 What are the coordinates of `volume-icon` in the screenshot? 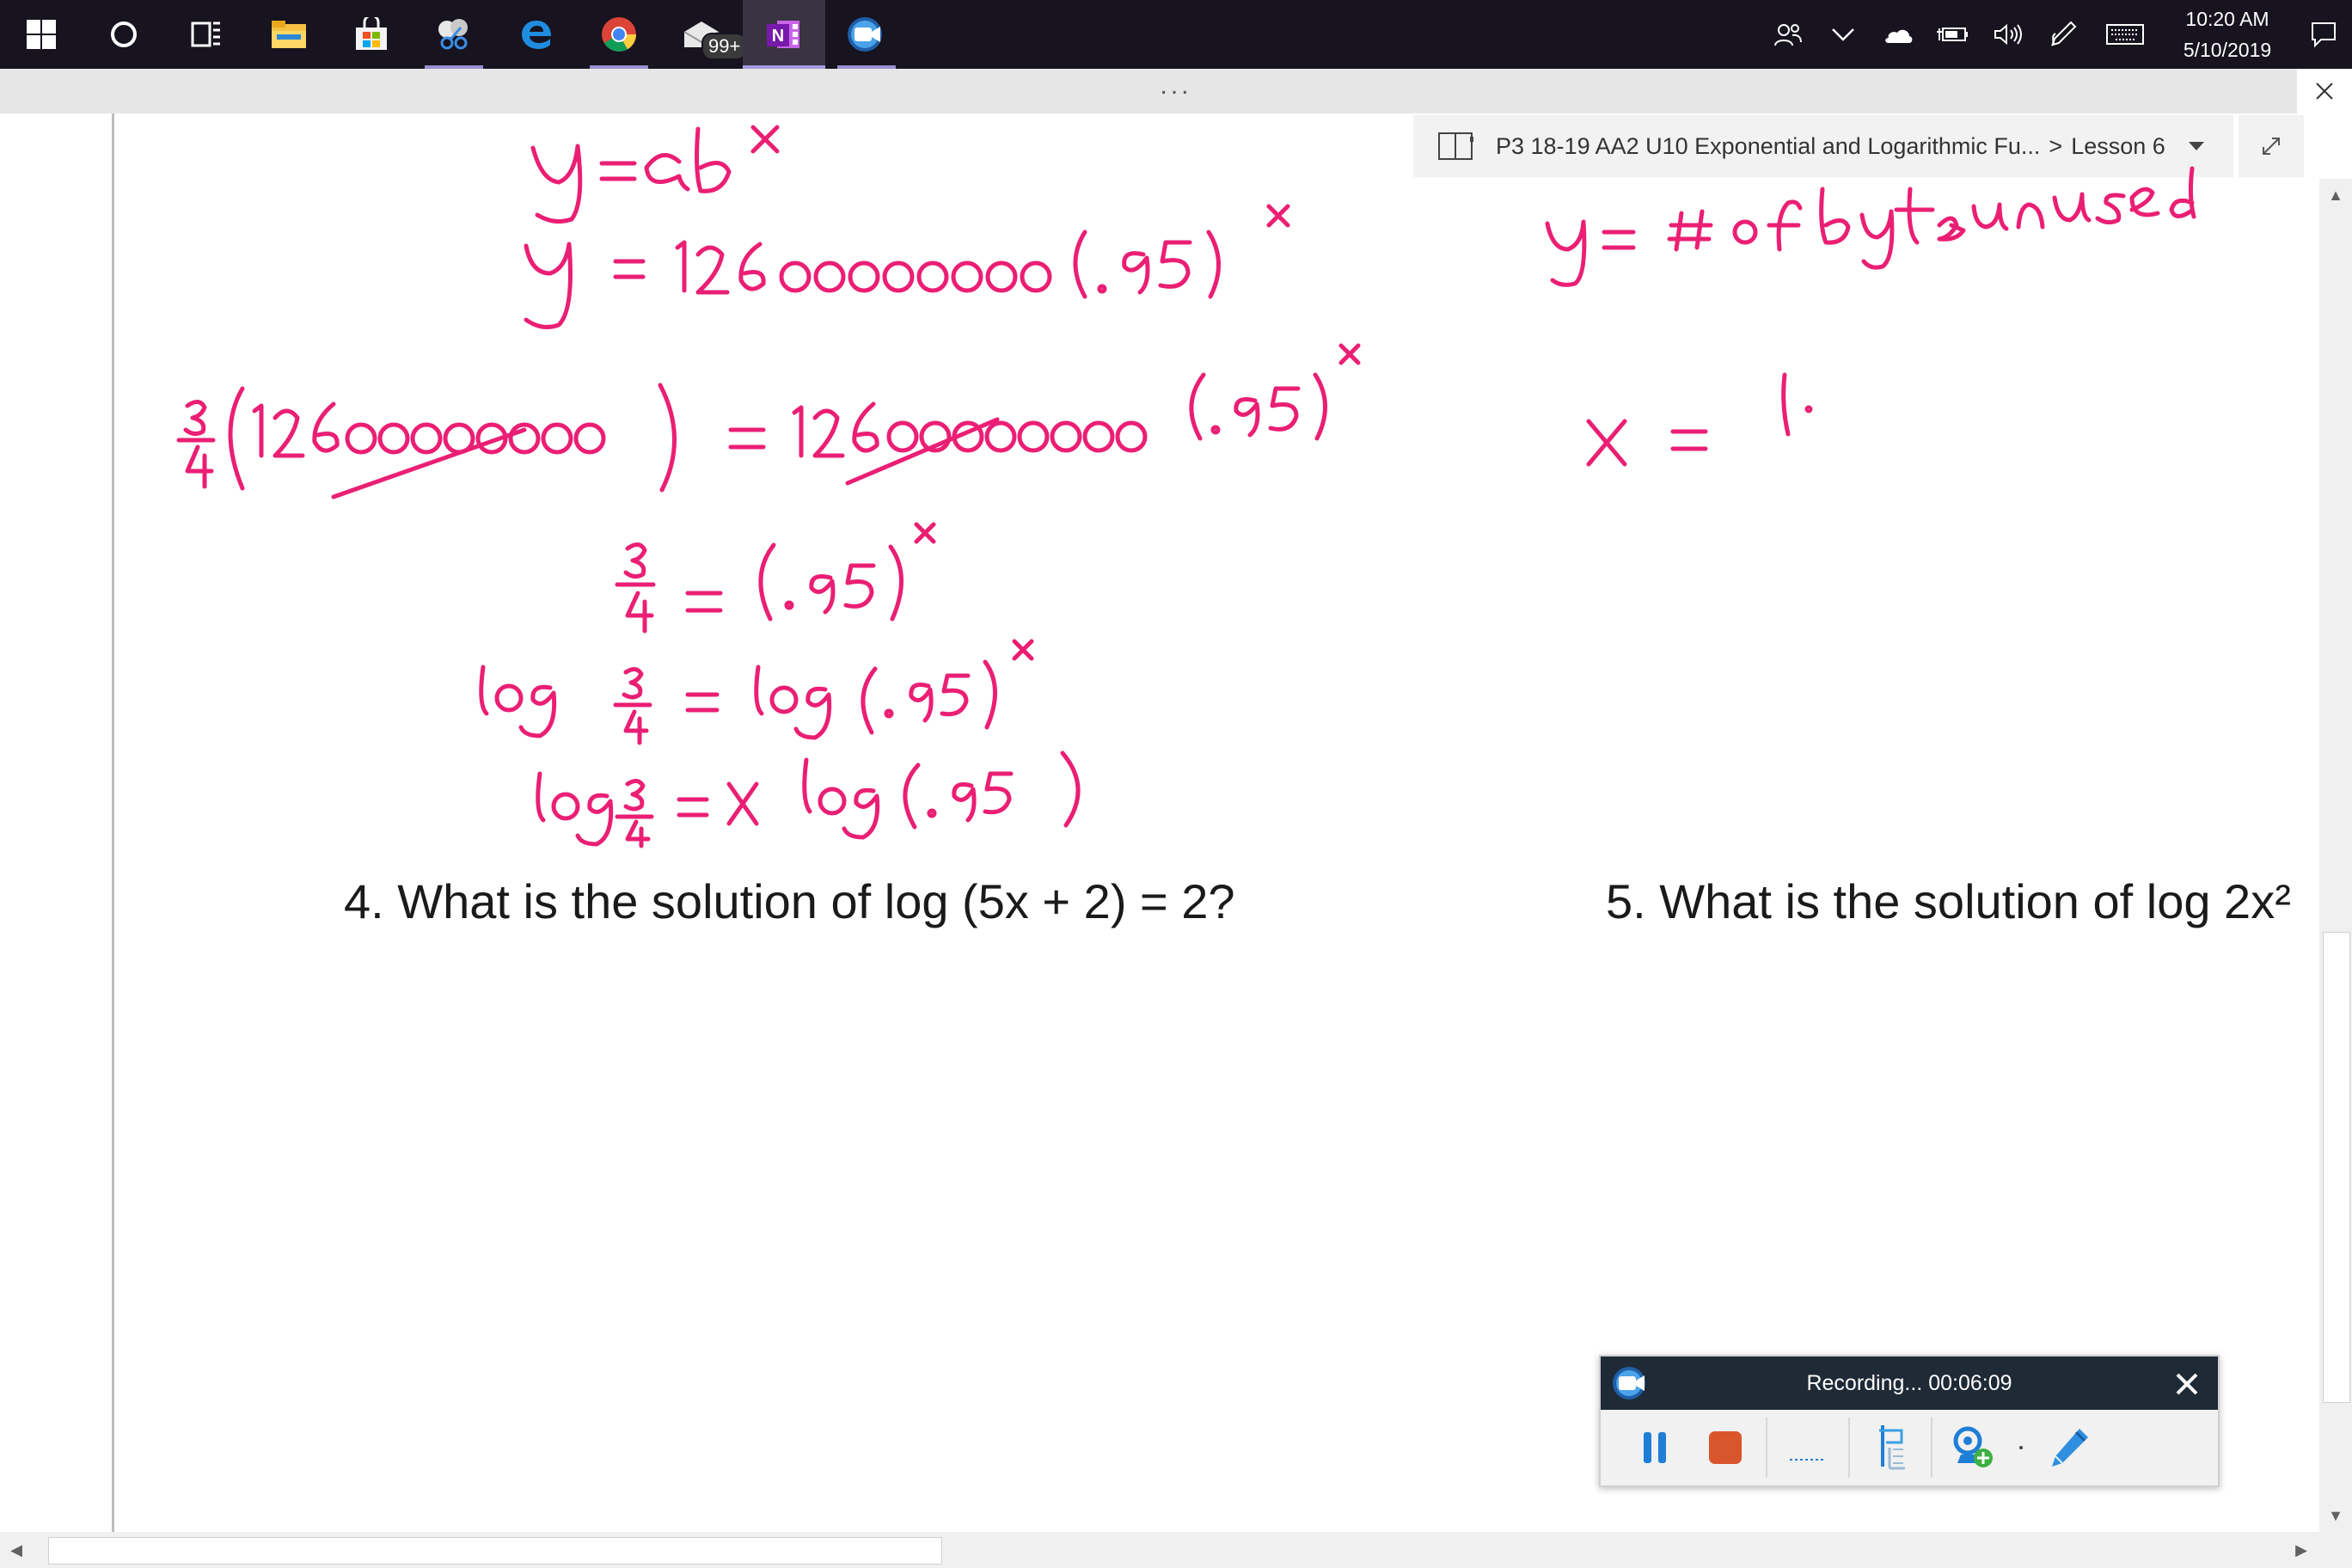 It's located at (2008, 34).